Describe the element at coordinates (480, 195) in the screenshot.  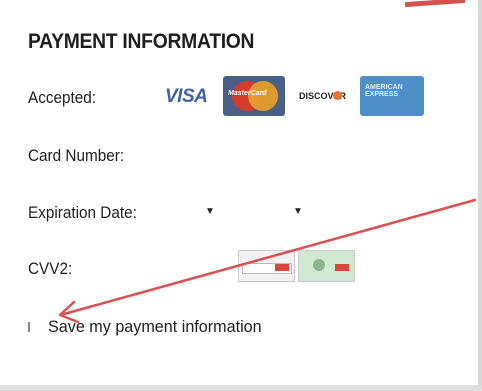
I see `page-edge-right` at that location.